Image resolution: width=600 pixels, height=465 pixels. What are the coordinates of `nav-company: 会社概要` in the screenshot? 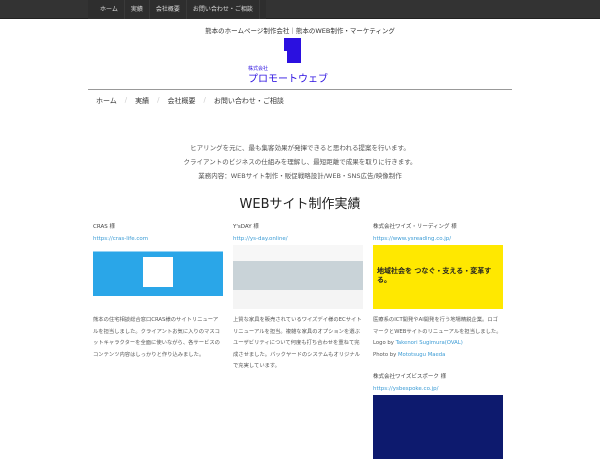 It's located at (182, 101).